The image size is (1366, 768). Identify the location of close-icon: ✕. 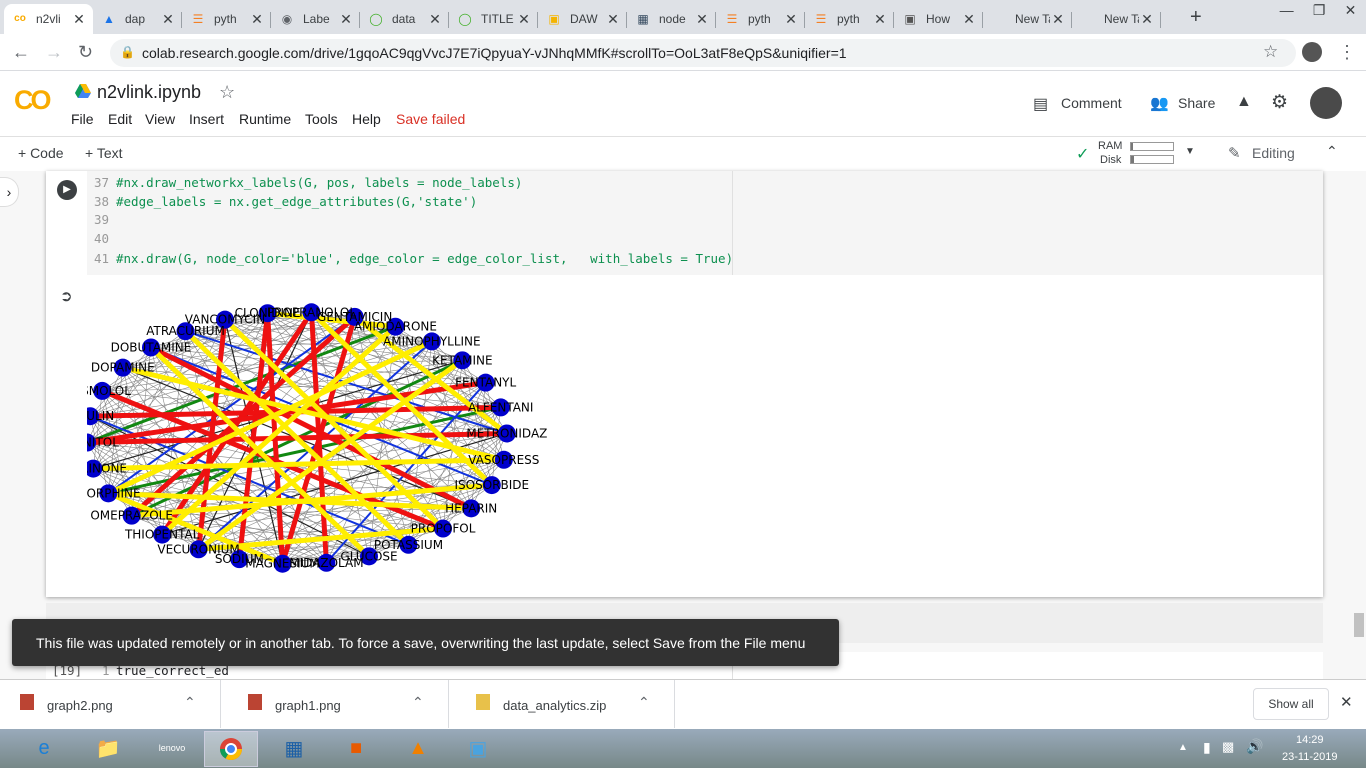
(1351, 15).